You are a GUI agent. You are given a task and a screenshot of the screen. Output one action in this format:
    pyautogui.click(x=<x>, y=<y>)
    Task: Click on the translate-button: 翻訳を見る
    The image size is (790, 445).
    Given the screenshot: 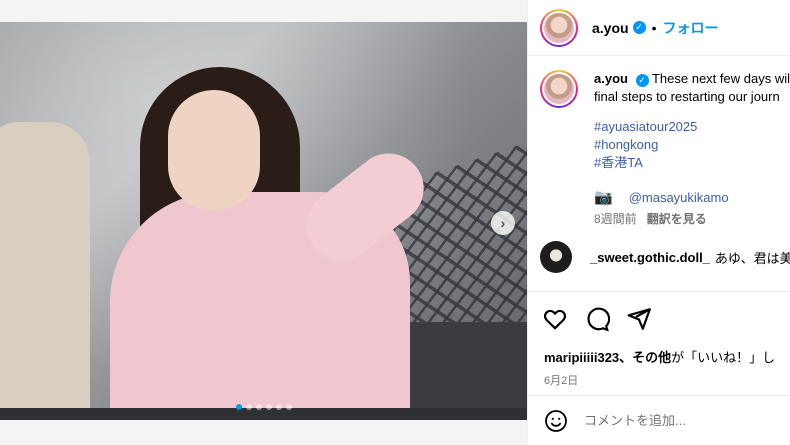 What is the action you would take?
    pyautogui.click(x=677, y=218)
    